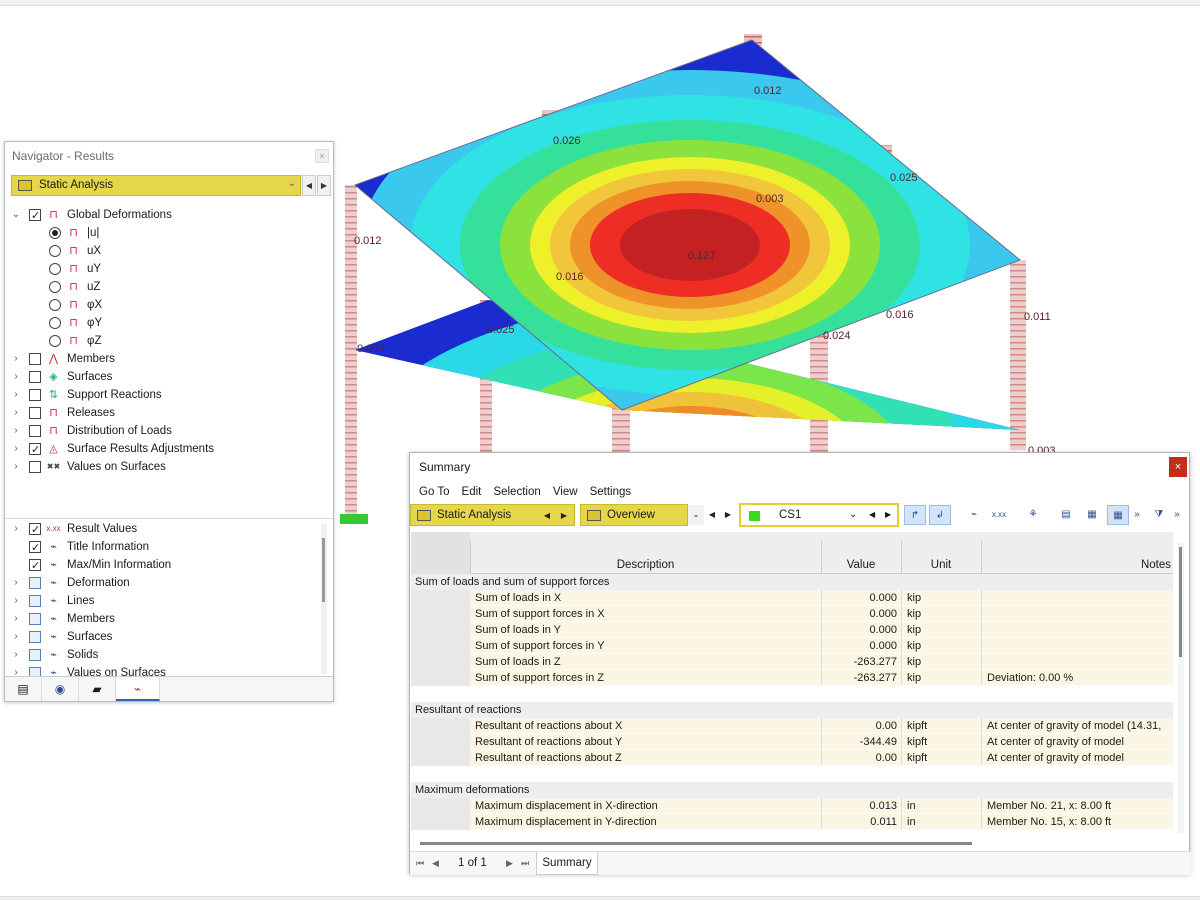 Image resolution: width=1200 pixels, height=900 pixels. I want to click on menu-view: View, so click(565, 492).